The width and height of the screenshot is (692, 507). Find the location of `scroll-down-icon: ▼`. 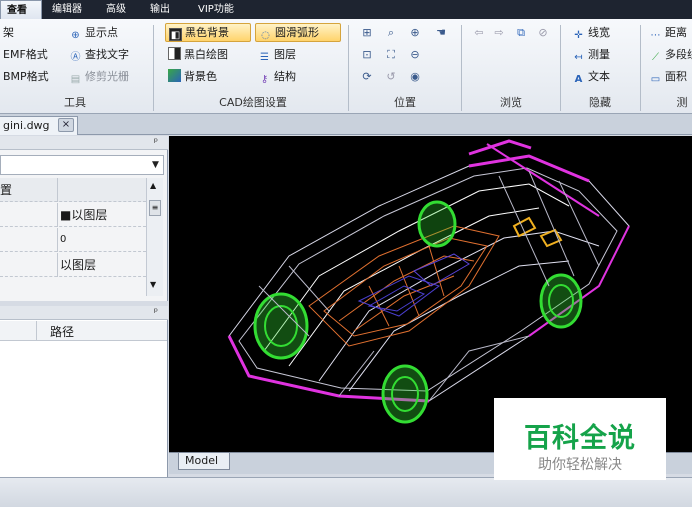

scroll-down-icon: ▼ is located at coordinates (153, 284).